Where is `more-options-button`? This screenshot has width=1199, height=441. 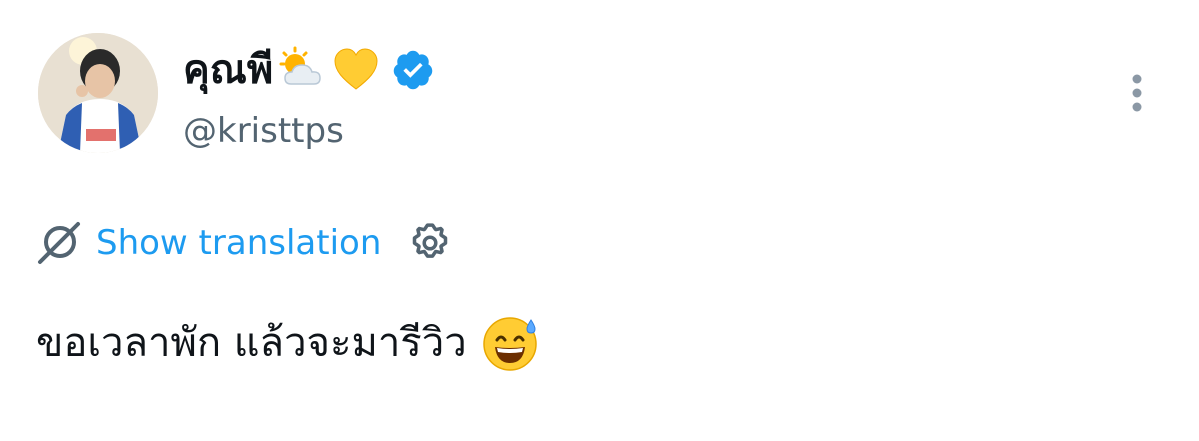
more-options-button is located at coordinates (1137, 95).